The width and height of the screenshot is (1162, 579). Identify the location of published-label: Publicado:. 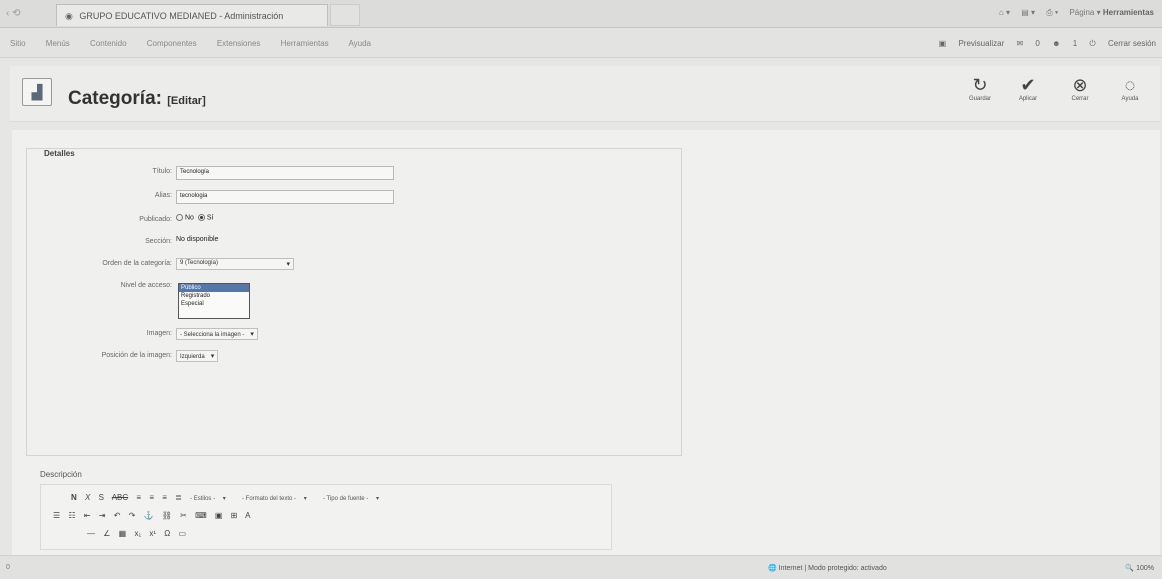
(155, 219).